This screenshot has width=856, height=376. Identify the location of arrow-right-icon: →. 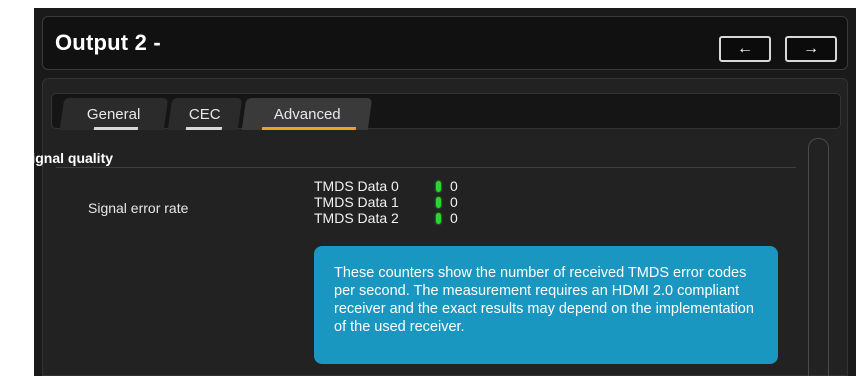
(811, 48).